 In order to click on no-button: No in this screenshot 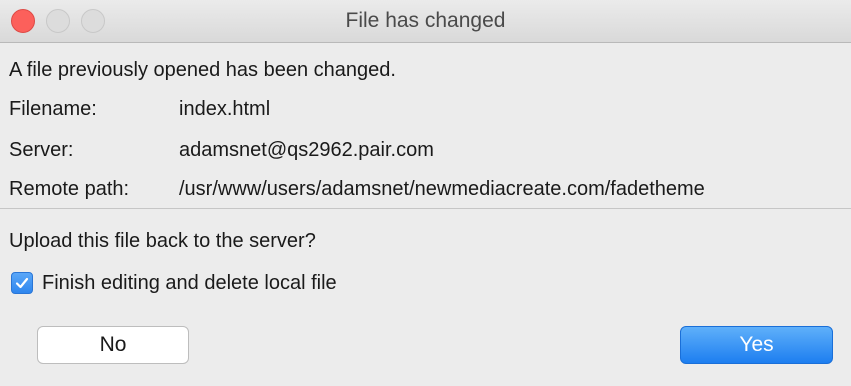, I will do `click(113, 345)`.